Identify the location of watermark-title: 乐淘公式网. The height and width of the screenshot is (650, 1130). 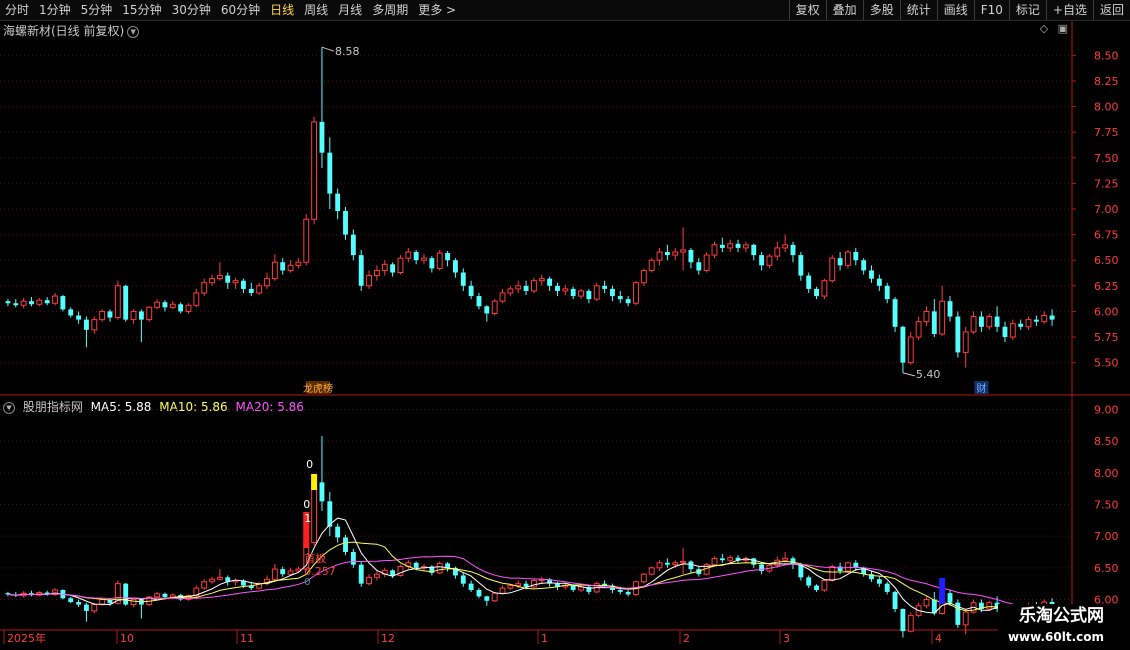
(1061, 616).